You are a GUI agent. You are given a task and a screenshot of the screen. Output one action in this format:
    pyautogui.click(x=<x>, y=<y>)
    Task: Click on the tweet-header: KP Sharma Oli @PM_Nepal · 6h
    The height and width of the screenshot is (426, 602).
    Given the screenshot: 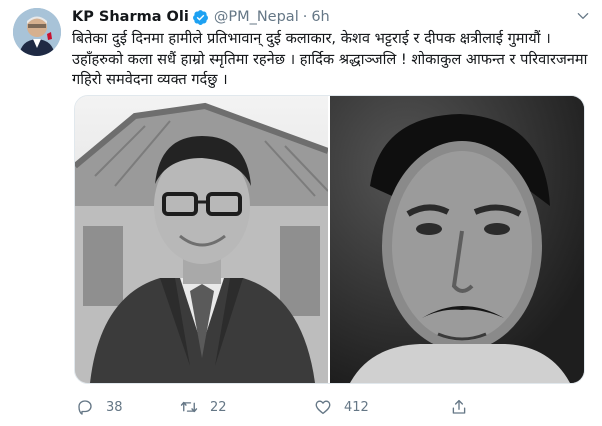 What is the action you would take?
    pyautogui.click(x=325, y=17)
    